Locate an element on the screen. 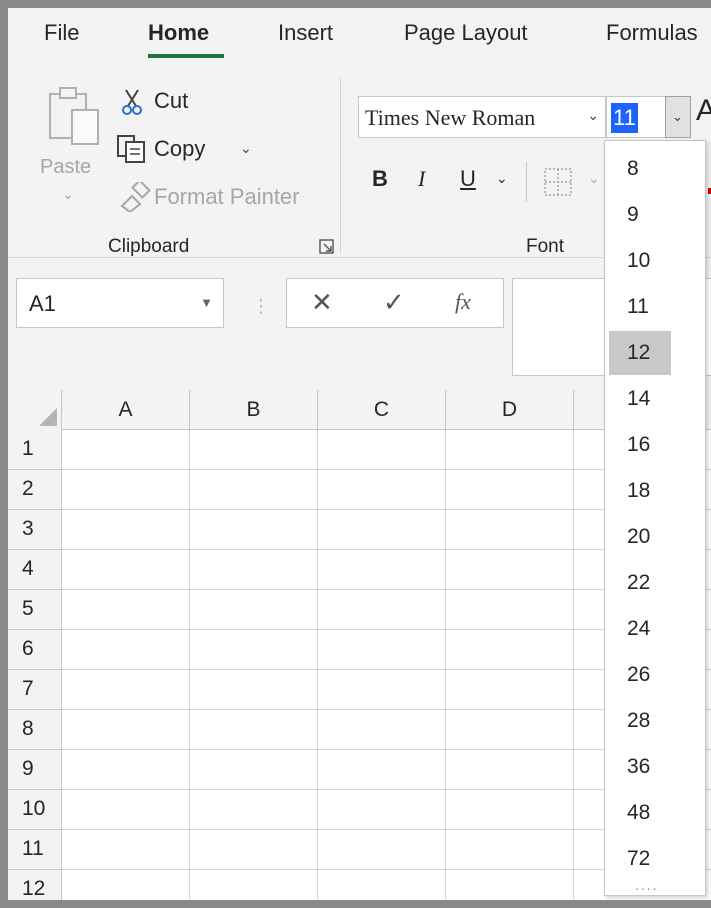 The height and width of the screenshot is (908, 711). row-header-8: 8 is located at coordinates (35, 730).